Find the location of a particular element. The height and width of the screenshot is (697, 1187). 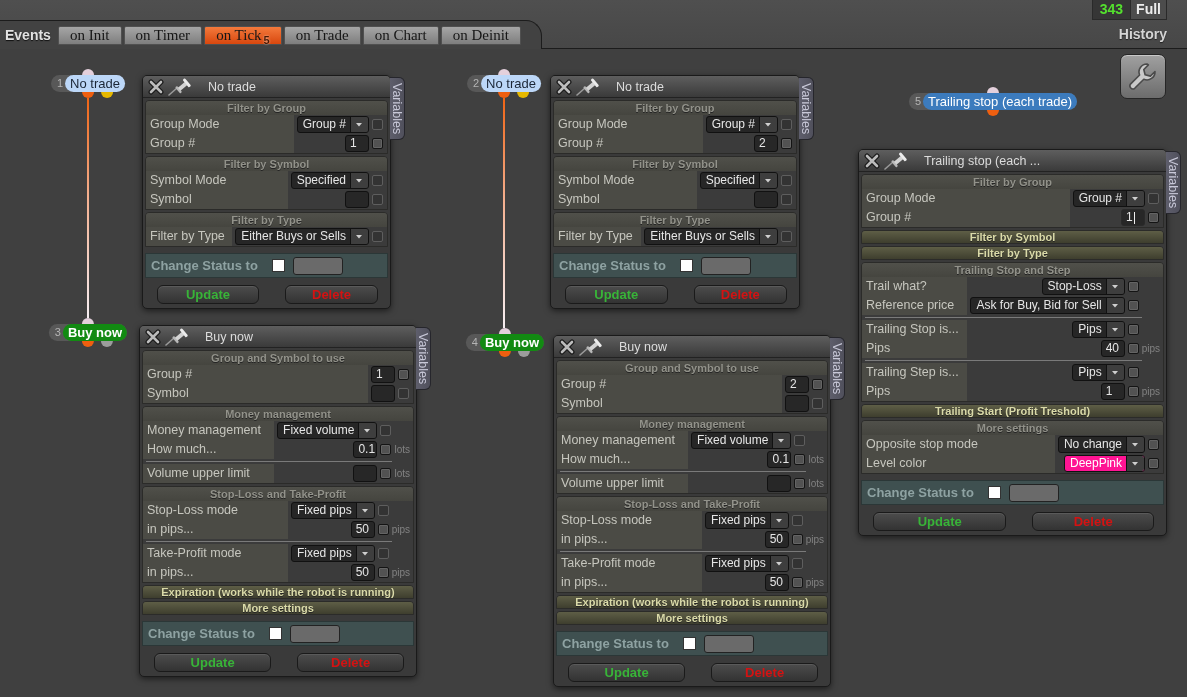

section-header: Filter by Symbol is located at coordinates (1012, 237).